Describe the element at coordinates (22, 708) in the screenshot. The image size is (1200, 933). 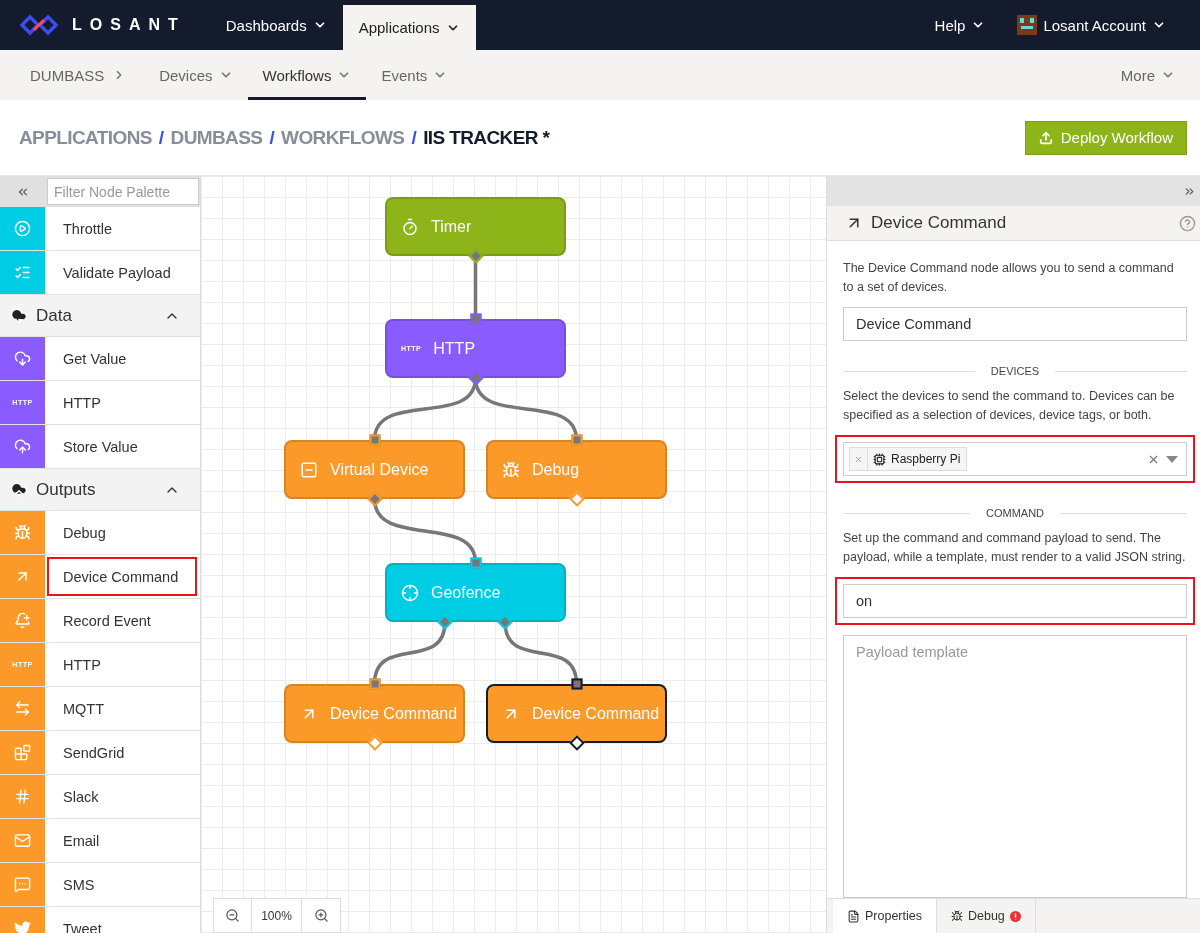
I see `arrows-icon` at that location.